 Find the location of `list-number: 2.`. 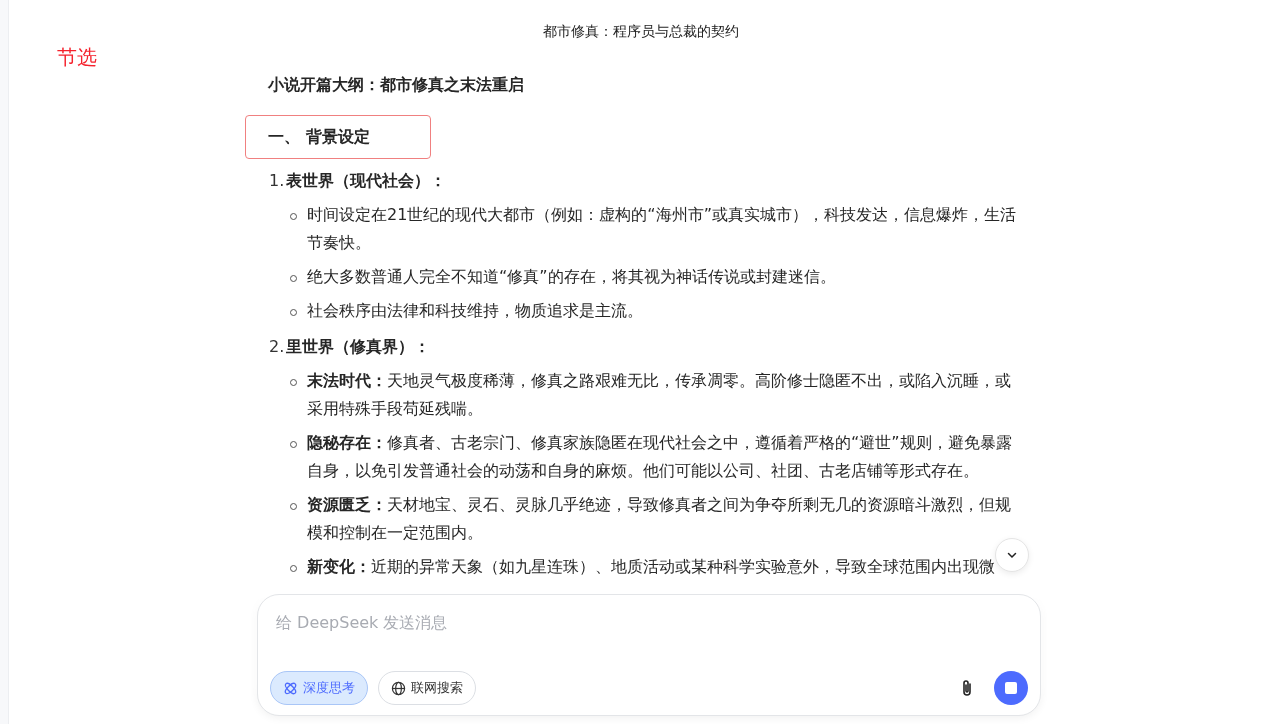

list-number: 2. is located at coordinates (277, 347).